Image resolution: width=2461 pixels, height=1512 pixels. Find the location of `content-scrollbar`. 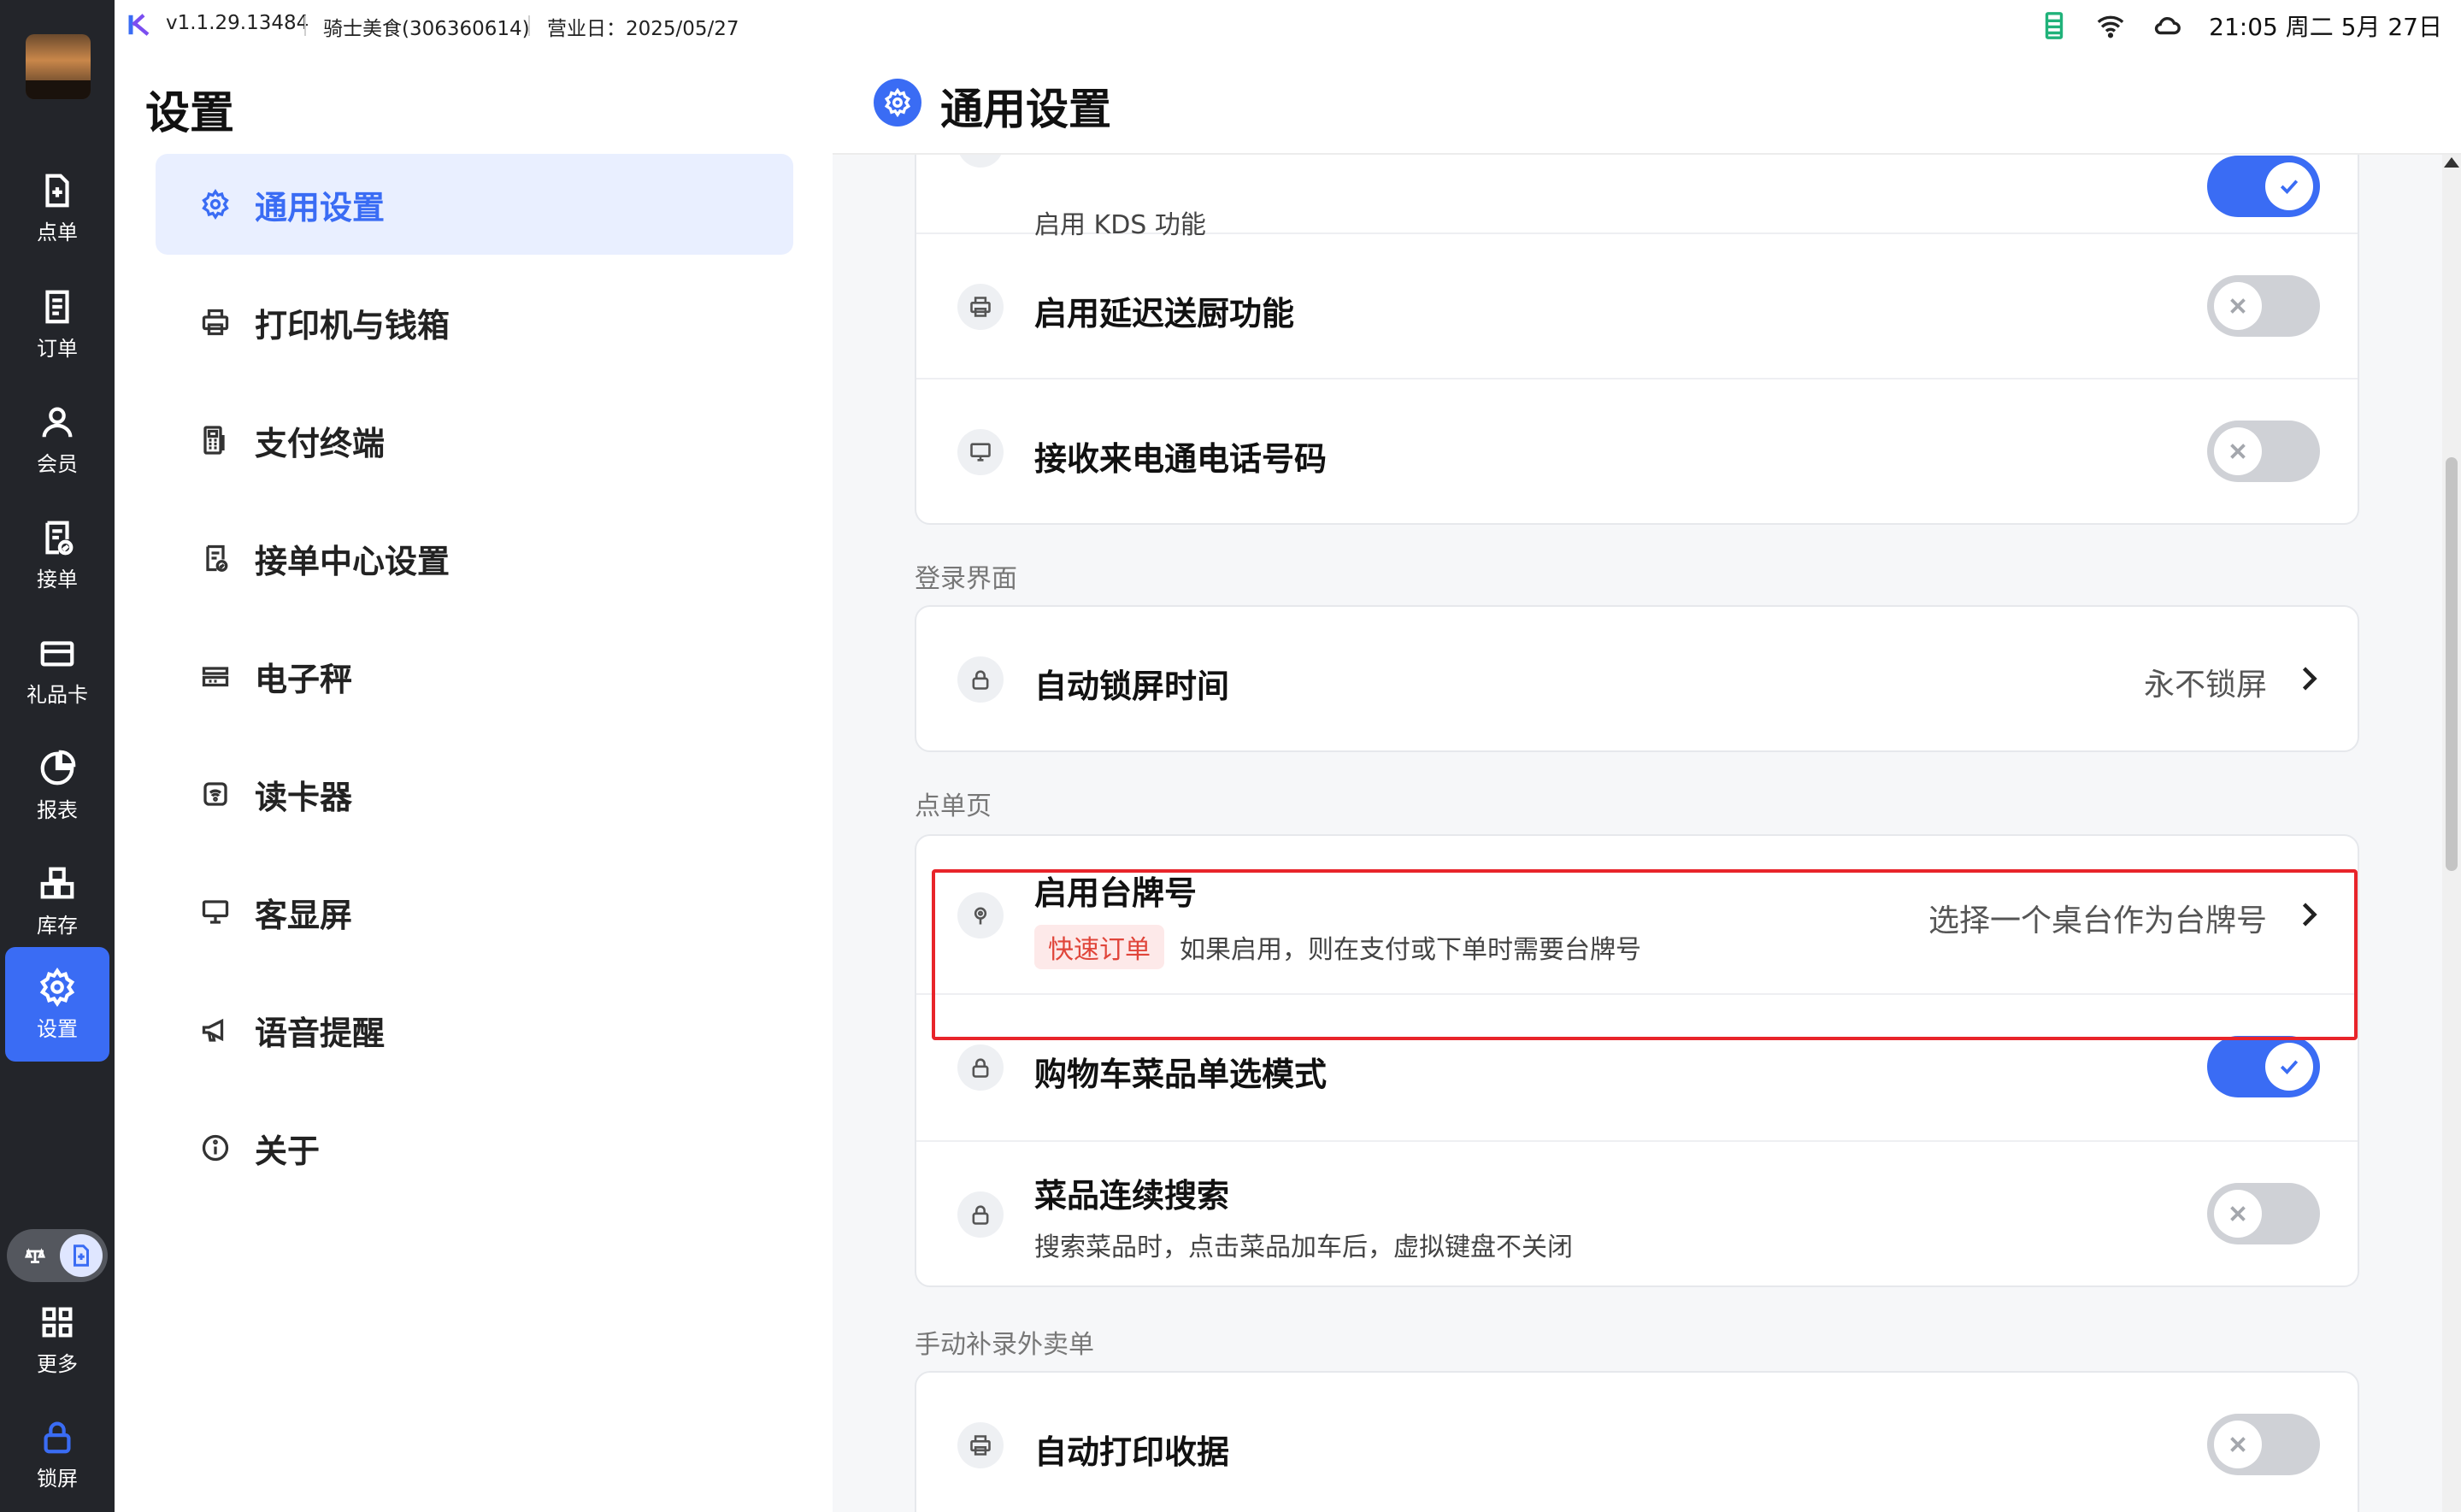

content-scrollbar is located at coordinates (2451, 833).